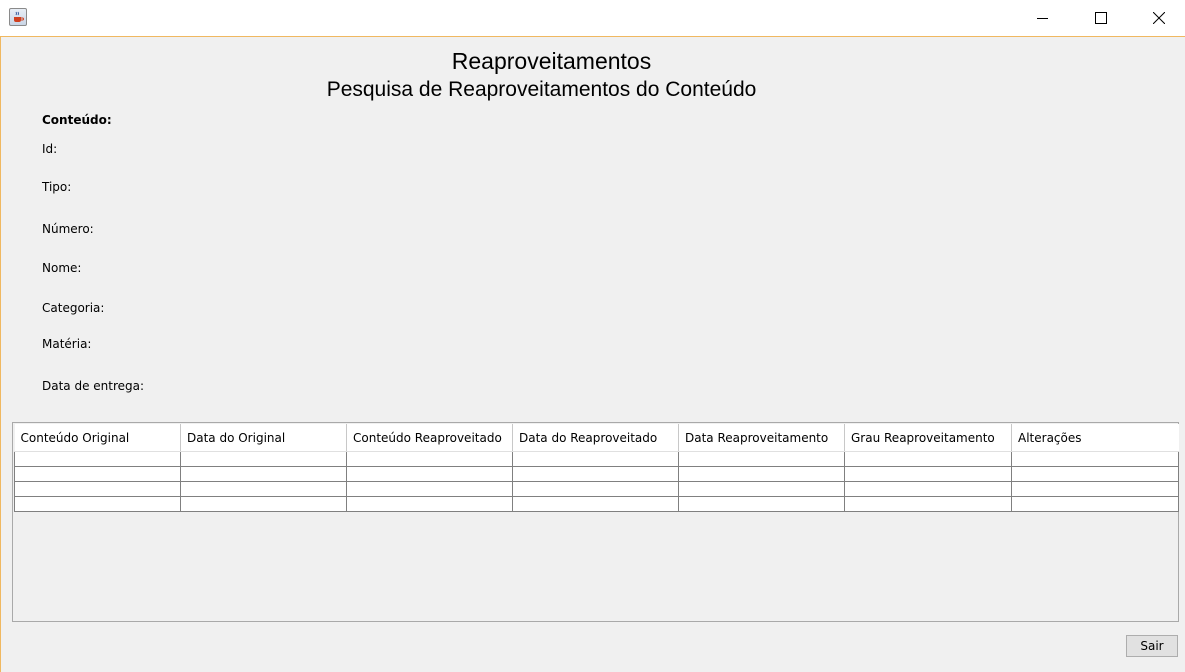 This screenshot has height=672, width=1185. What do you see at coordinates (429, 438) in the screenshot?
I see `column-header-conteudo-reaproveitado: Conteúdo Reaproveitado` at bounding box center [429, 438].